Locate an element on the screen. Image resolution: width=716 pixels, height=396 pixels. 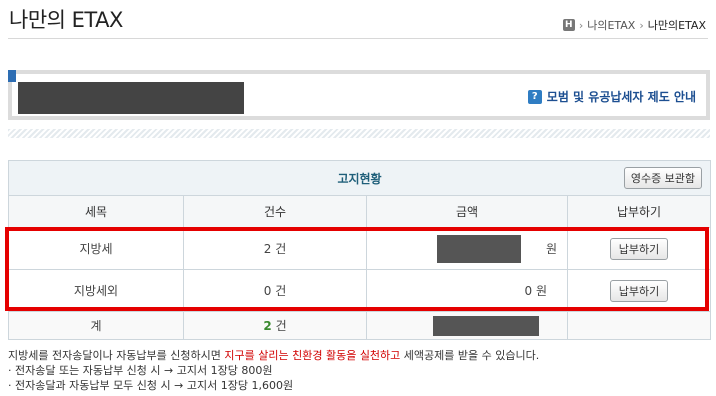
column-header-pay: 납부하기 is located at coordinates (639, 211).